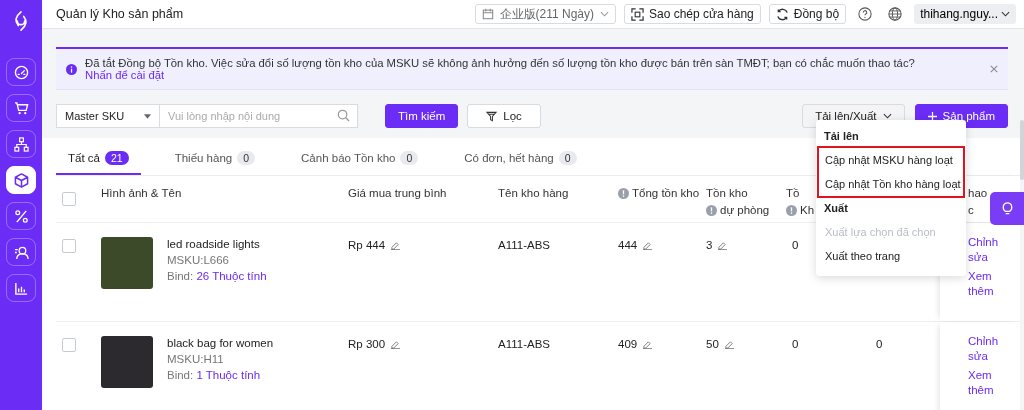 Image resolution: width=1024 pixels, height=410 pixels. Describe the element at coordinates (692, 14) in the screenshot. I see `copy-store-button: Sao chép cửa hàng` at that location.